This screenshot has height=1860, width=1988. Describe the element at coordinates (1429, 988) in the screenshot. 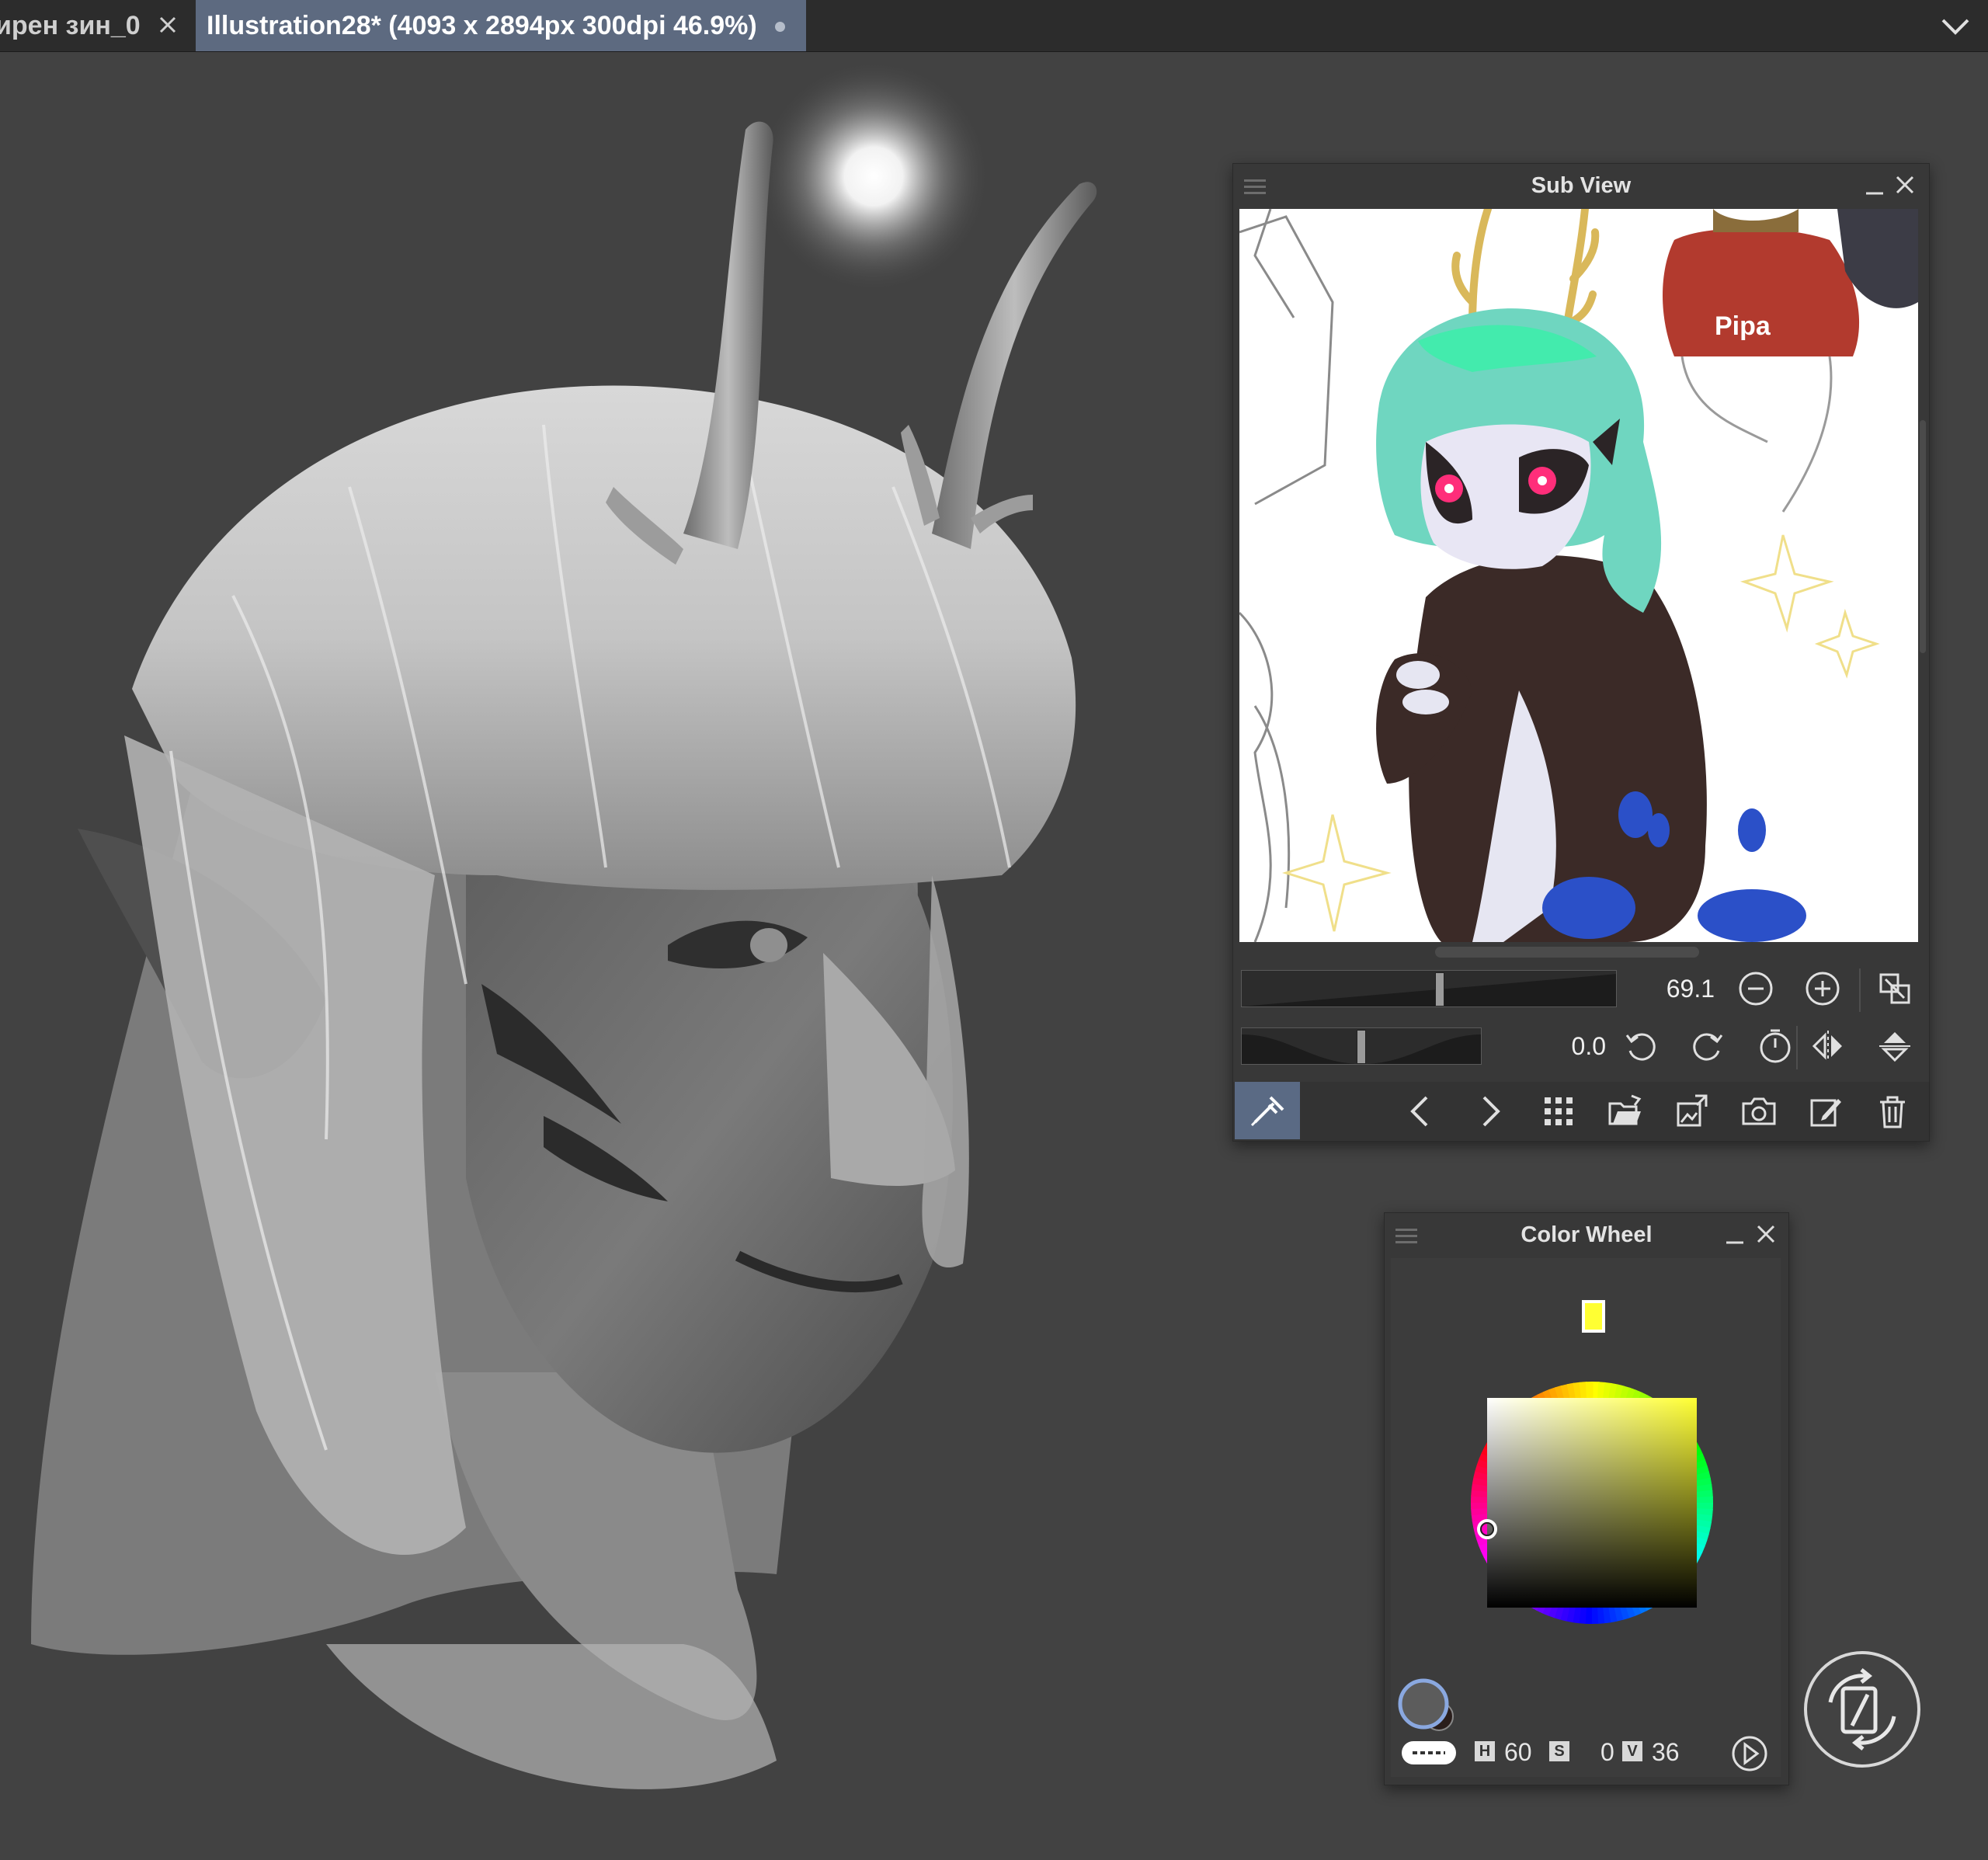

I see `zoom-slider` at that location.